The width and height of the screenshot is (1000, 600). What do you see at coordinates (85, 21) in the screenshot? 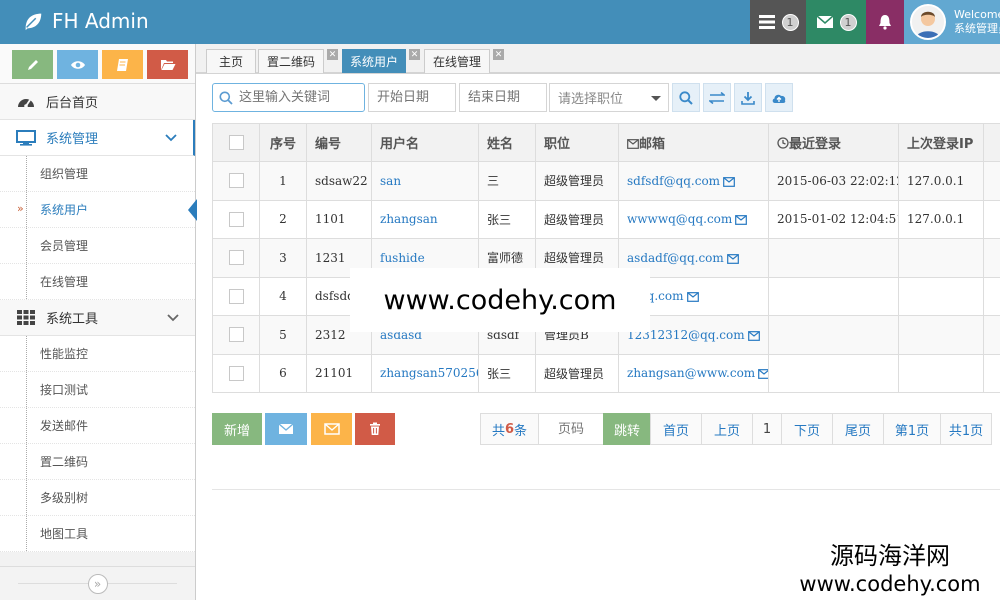
I see `brand: FH Admin` at bounding box center [85, 21].